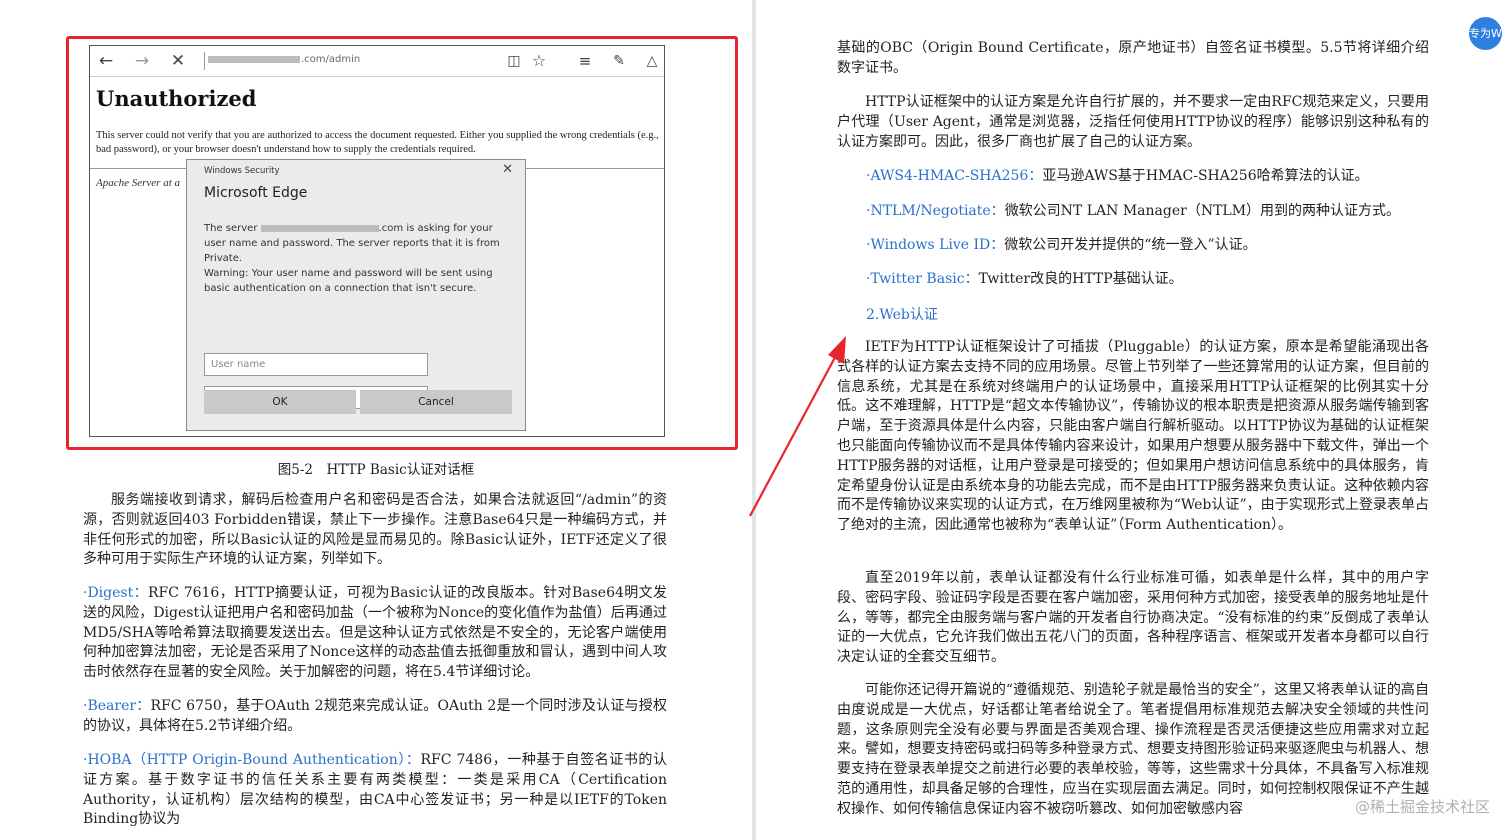 This screenshot has width=1510, height=840. Describe the element at coordinates (231, 228) in the screenshot. I see `dialog-message-prefix: The server` at that location.